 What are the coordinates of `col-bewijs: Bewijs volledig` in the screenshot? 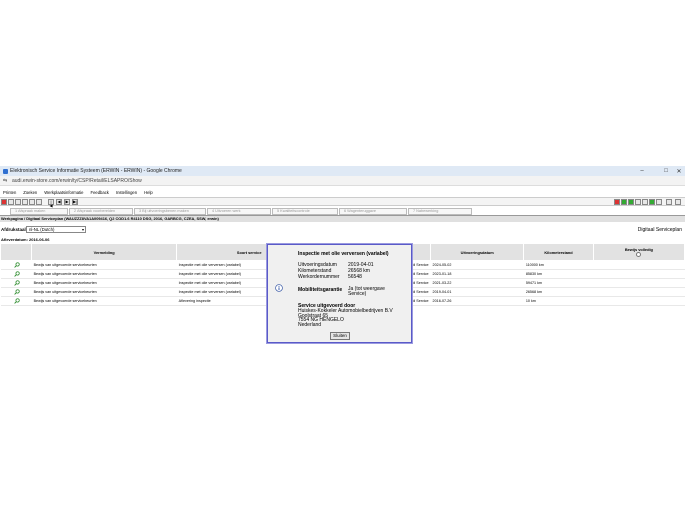 It's located at (638, 252).